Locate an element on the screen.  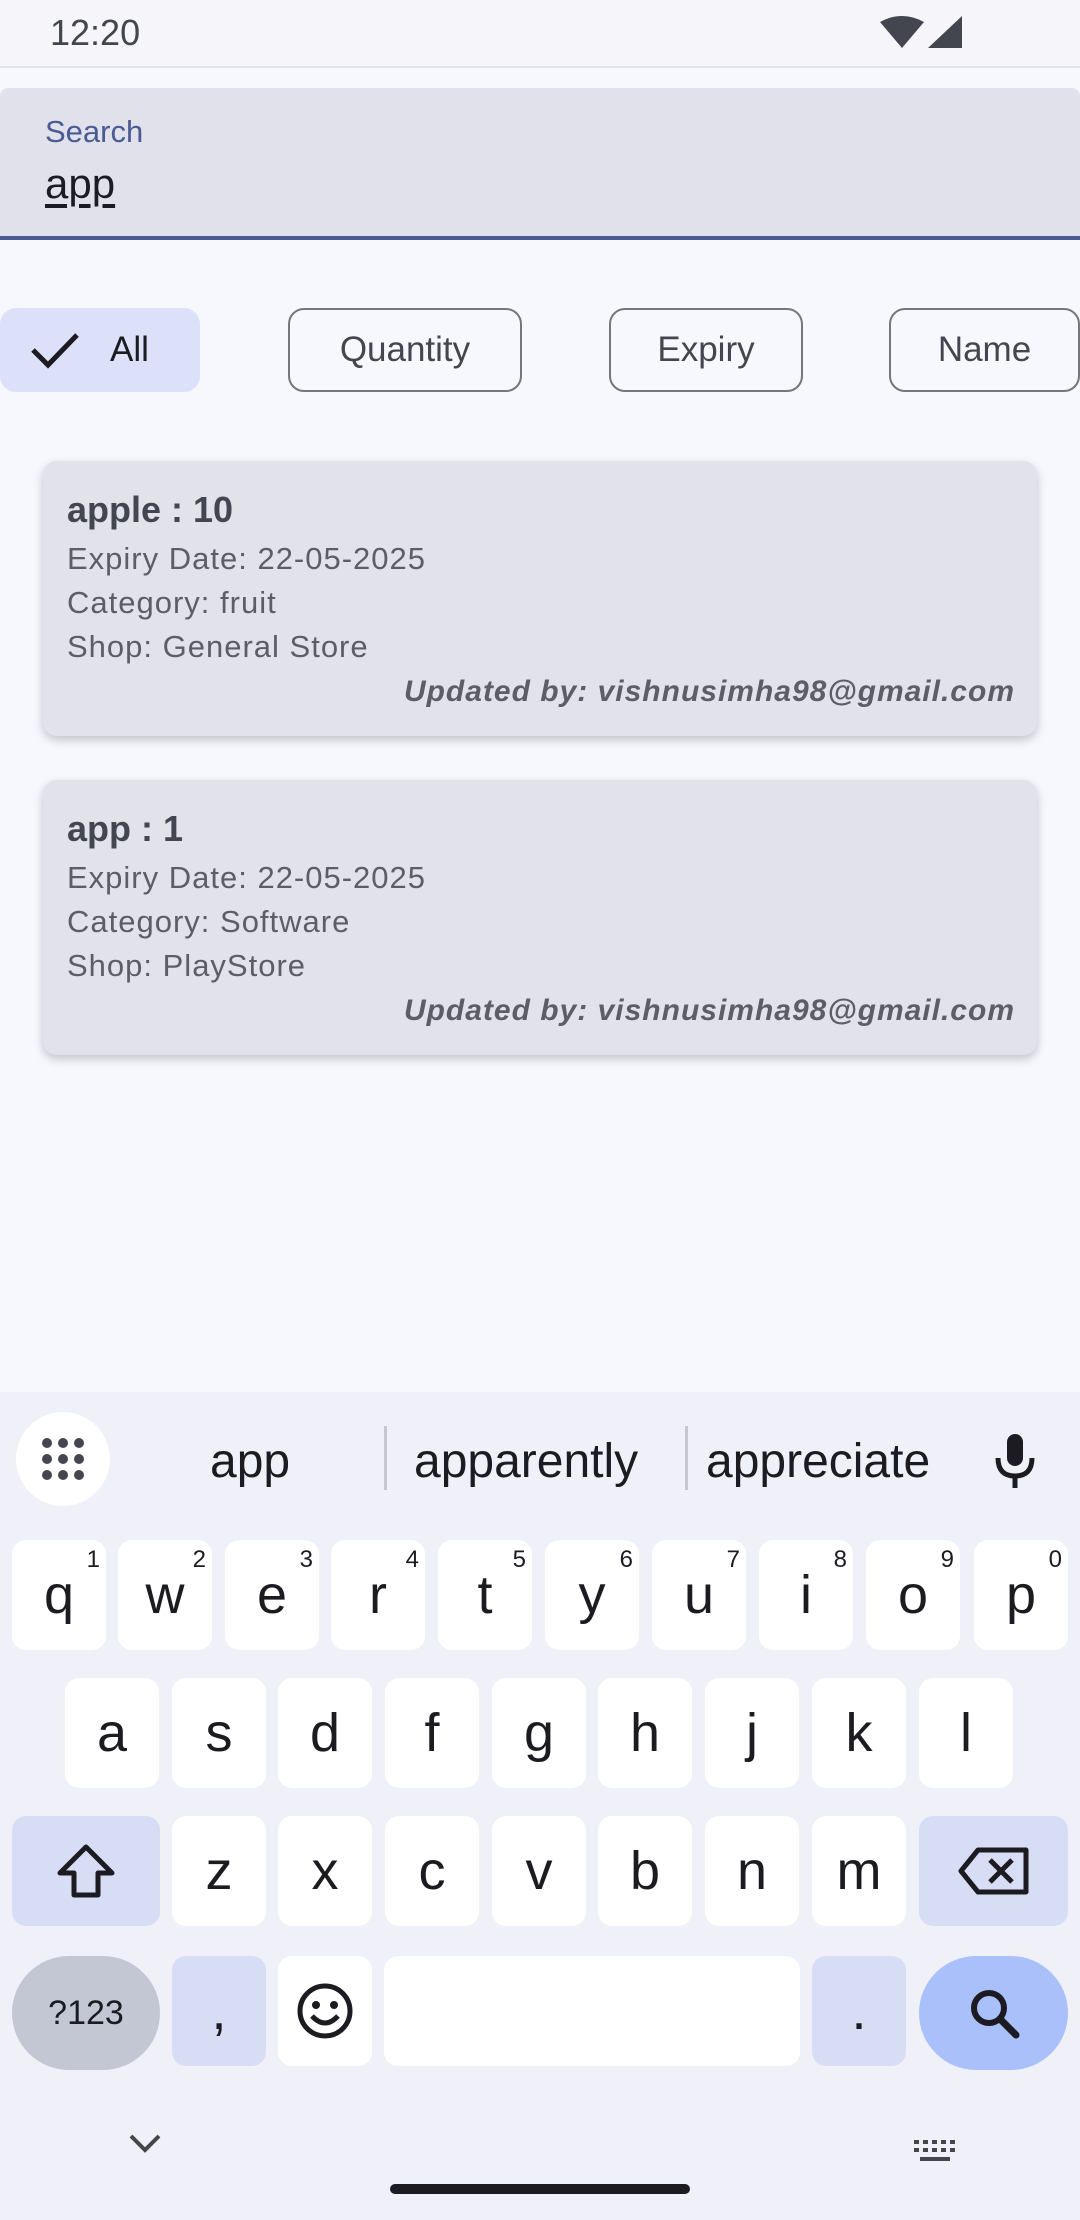
filter-chip-label: Quantity is located at coordinates (405, 349).